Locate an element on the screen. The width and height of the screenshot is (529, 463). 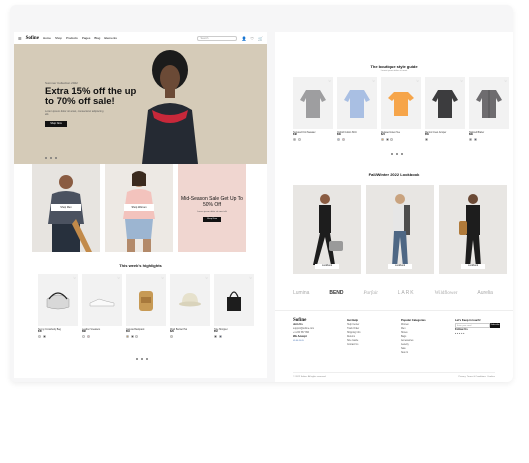
hero-shop-button: Shop Now is located at coordinates (56, 124).